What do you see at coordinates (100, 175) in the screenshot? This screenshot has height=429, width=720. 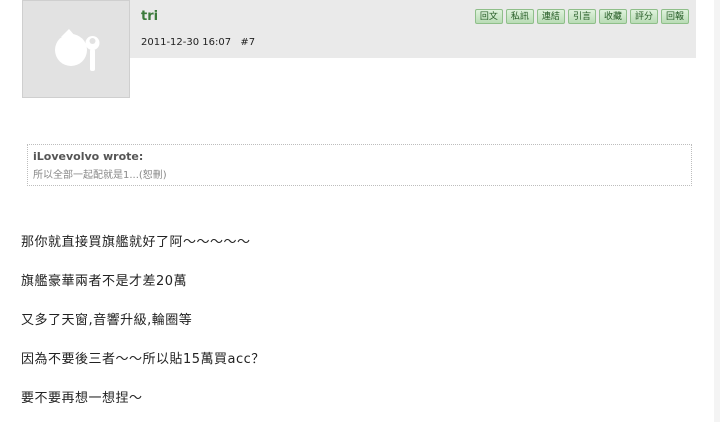 I see `quote-text: 所以全部一起配就是1...(恕刪)` at bounding box center [100, 175].